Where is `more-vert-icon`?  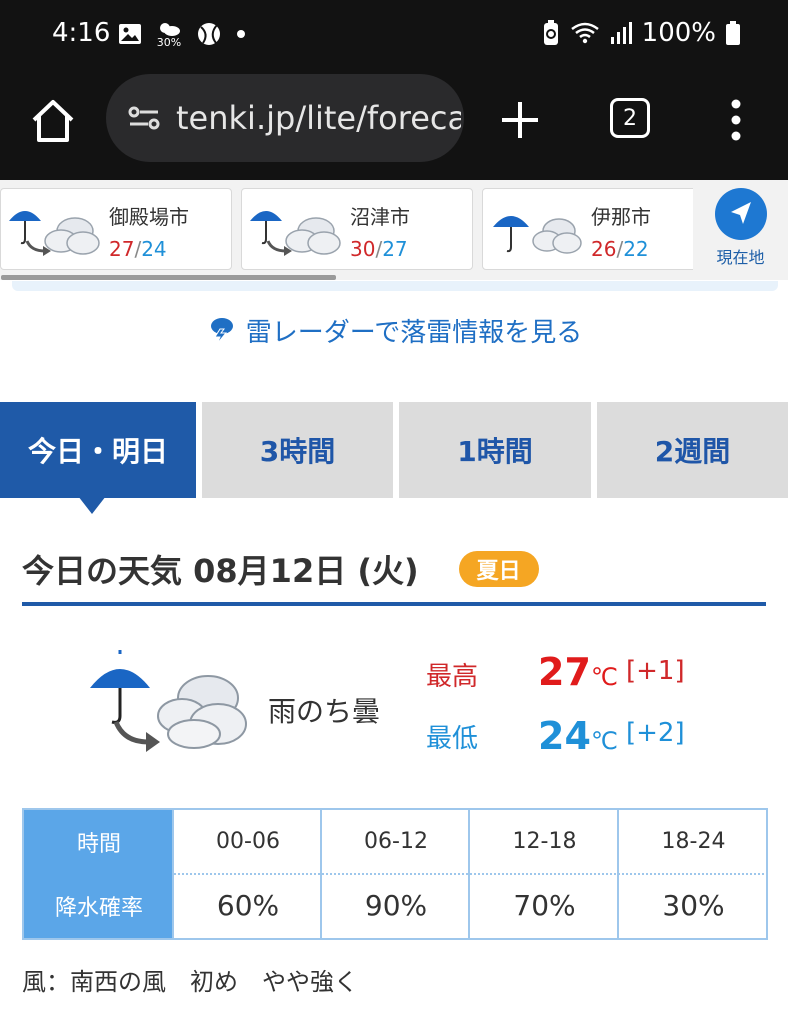 more-vert-icon is located at coordinates (736, 120).